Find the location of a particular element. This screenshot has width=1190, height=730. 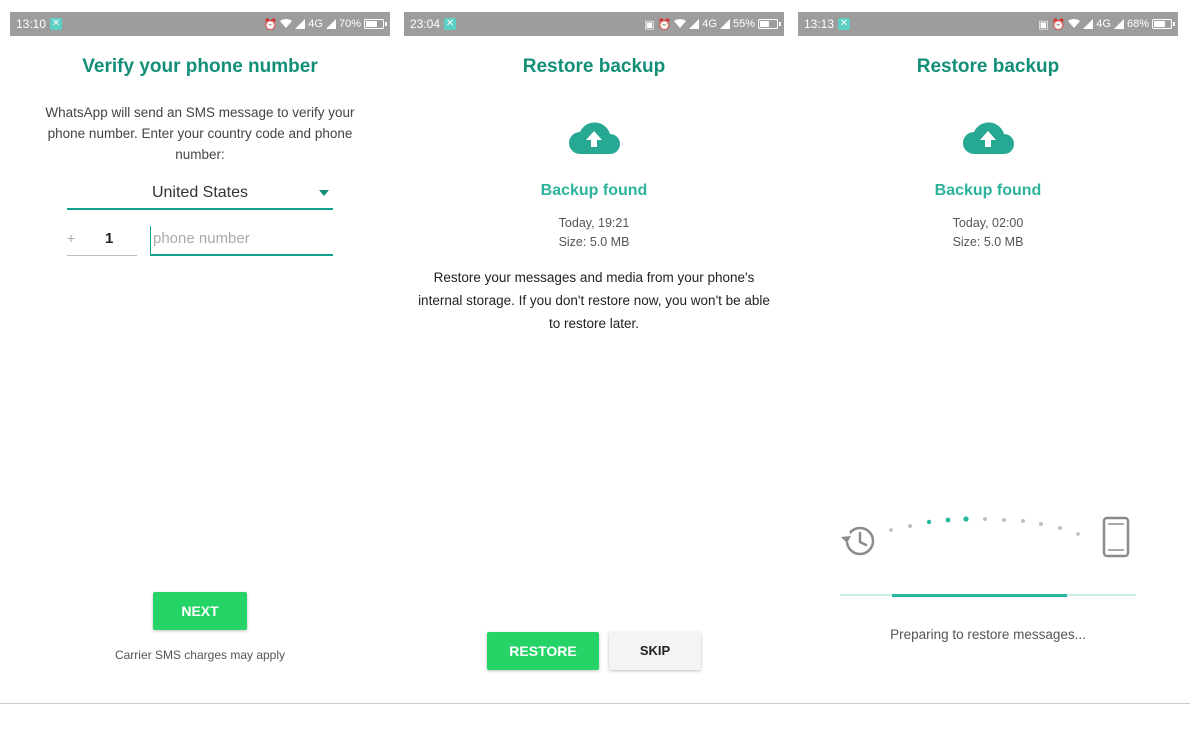

restore-animation is located at coordinates (988, 538).